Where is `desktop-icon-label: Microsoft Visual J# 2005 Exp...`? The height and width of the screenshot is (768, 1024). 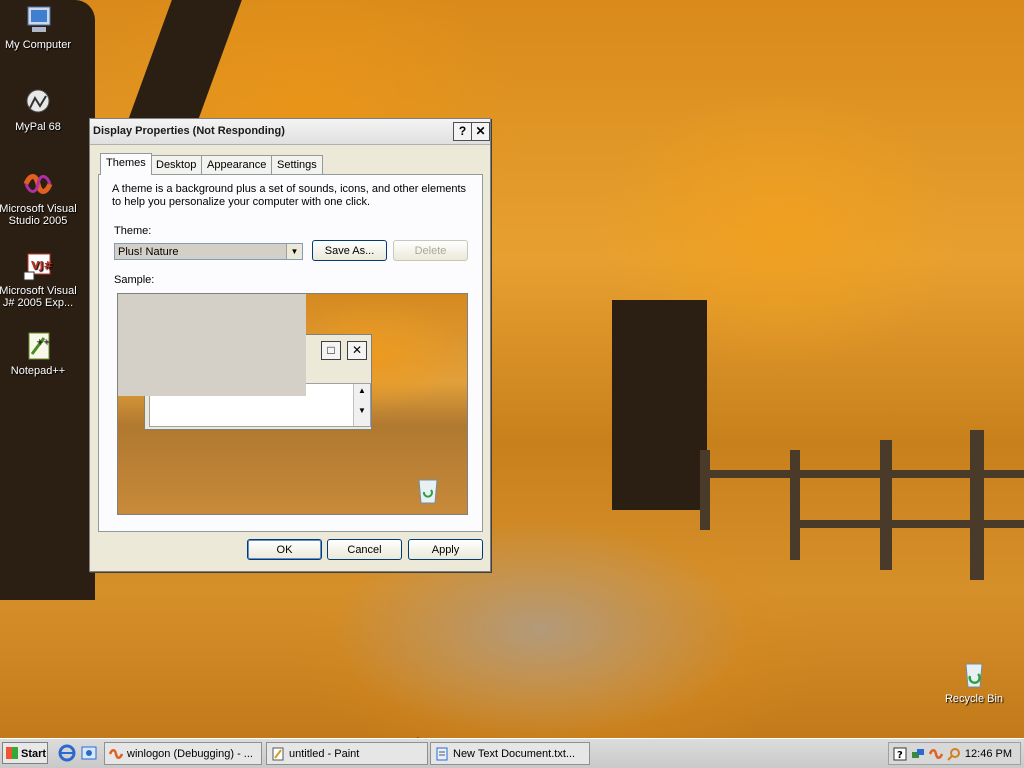 desktop-icon-label: Microsoft Visual J# 2005 Exp... is located at coordinates (38, 297).